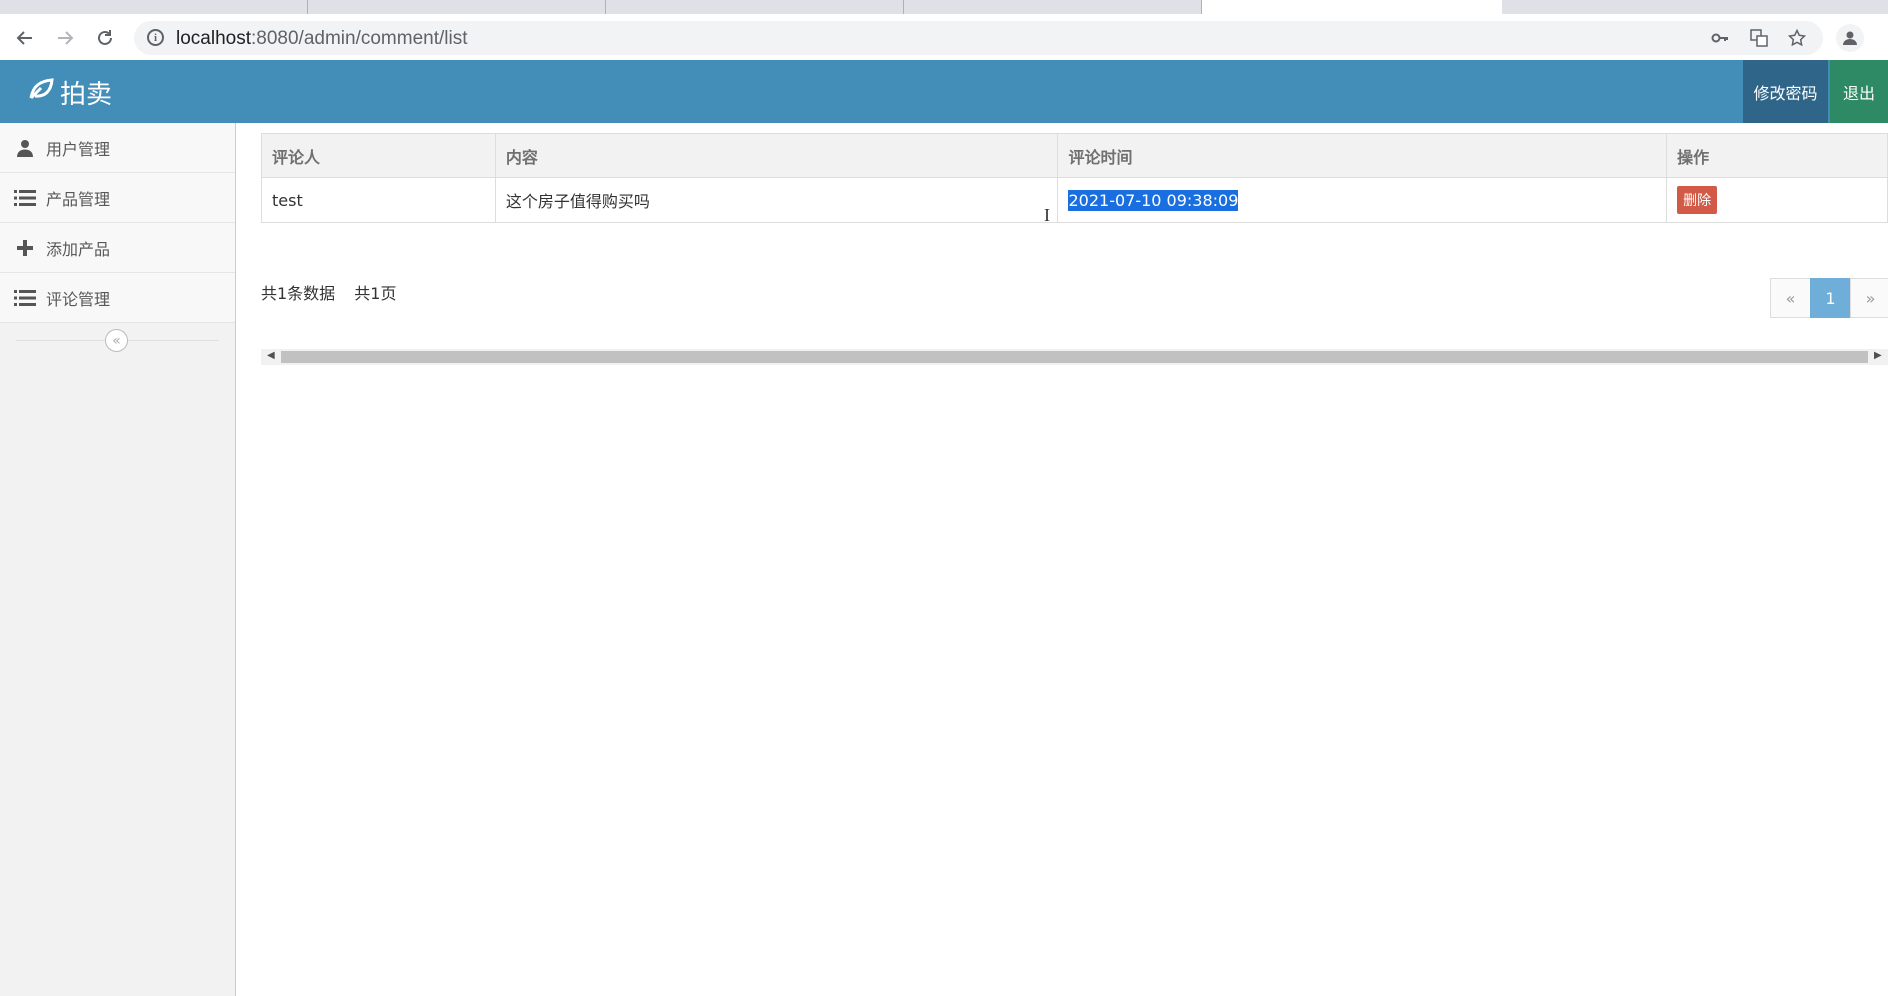 This screenshot has width=1888, height=996. Describe the element at coordinates (1790, 298) in the screenshot. I see `prev-page-button: «` at that location.